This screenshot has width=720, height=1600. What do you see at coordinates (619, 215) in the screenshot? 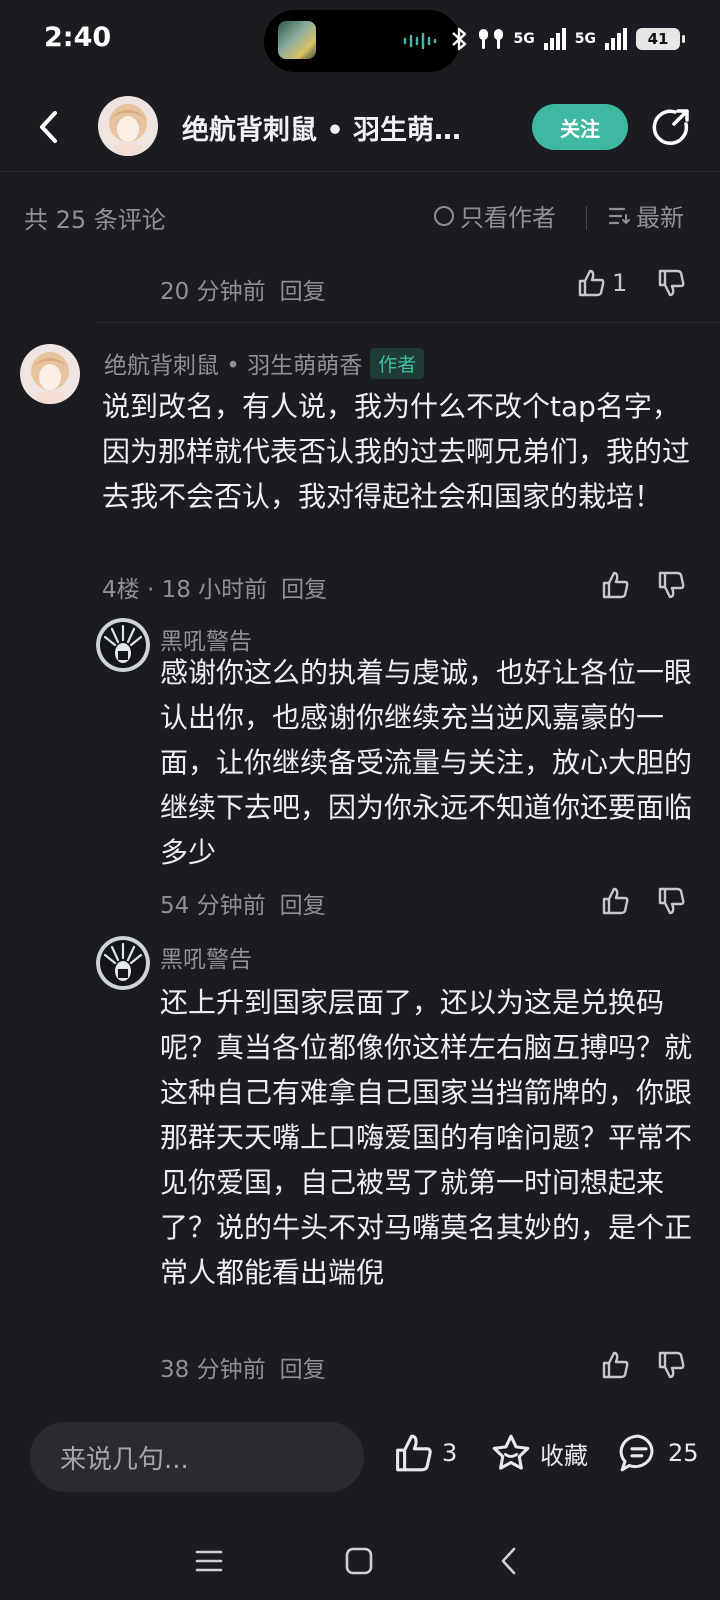
I see `sort-lines-icon` at bounding box center [619, 215].